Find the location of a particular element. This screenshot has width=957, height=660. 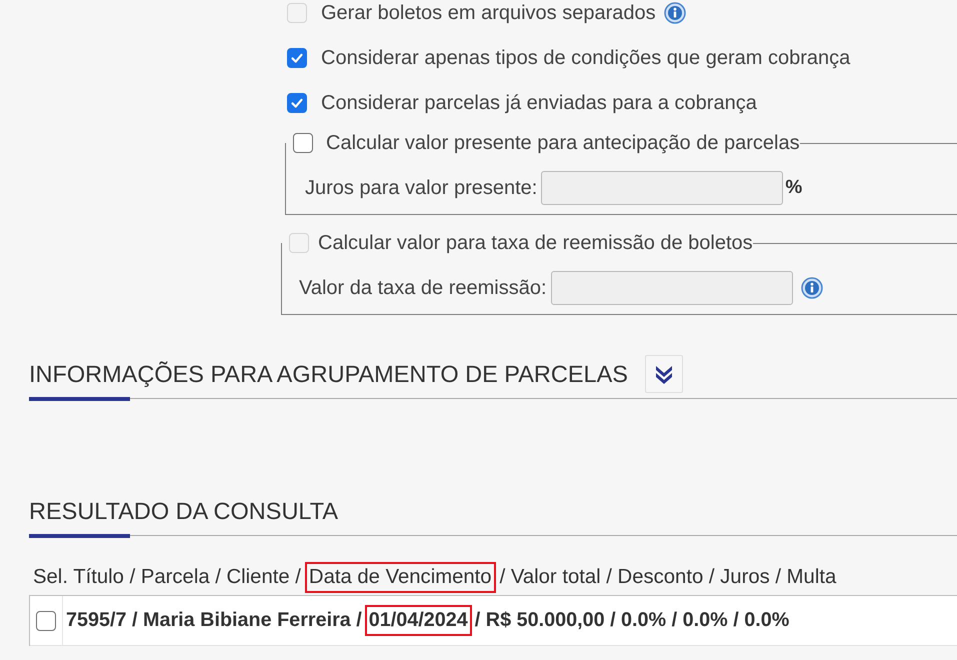

expand-button is located at coordinates (663, 374).